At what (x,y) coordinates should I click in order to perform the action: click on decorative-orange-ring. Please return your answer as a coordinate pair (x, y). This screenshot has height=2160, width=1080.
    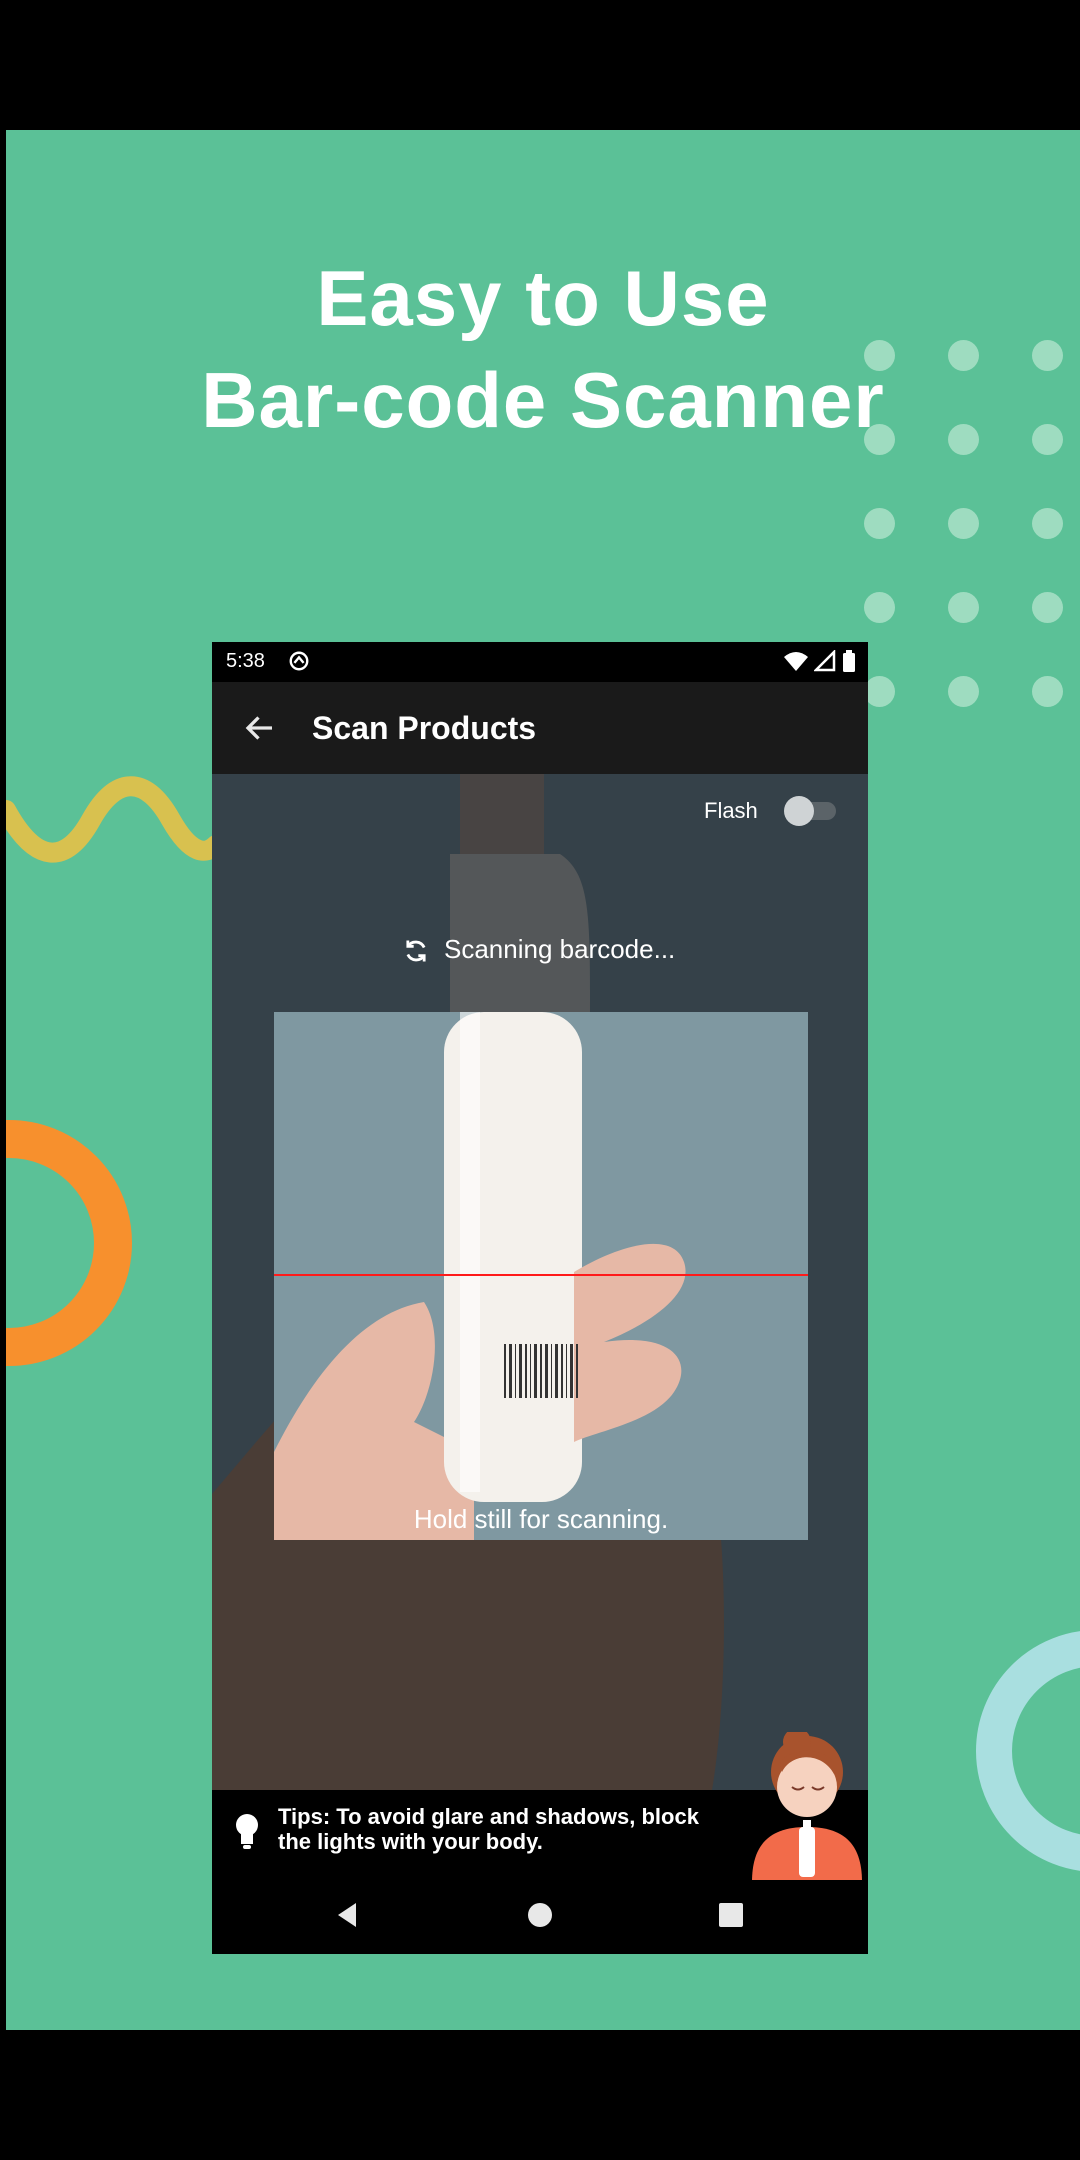
    Looking at the image, I should click on (69, 1243).